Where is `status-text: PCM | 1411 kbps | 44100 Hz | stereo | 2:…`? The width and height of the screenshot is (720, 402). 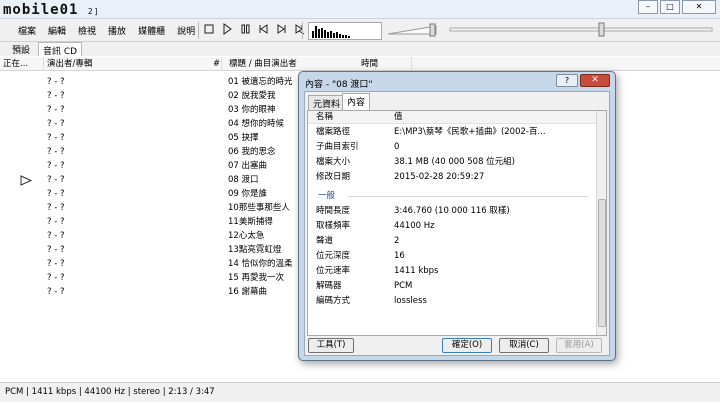
status-text: PCM | 1411 kbps | 44100 Hz | stereo | 2:… is located at coordinates (110, 392).